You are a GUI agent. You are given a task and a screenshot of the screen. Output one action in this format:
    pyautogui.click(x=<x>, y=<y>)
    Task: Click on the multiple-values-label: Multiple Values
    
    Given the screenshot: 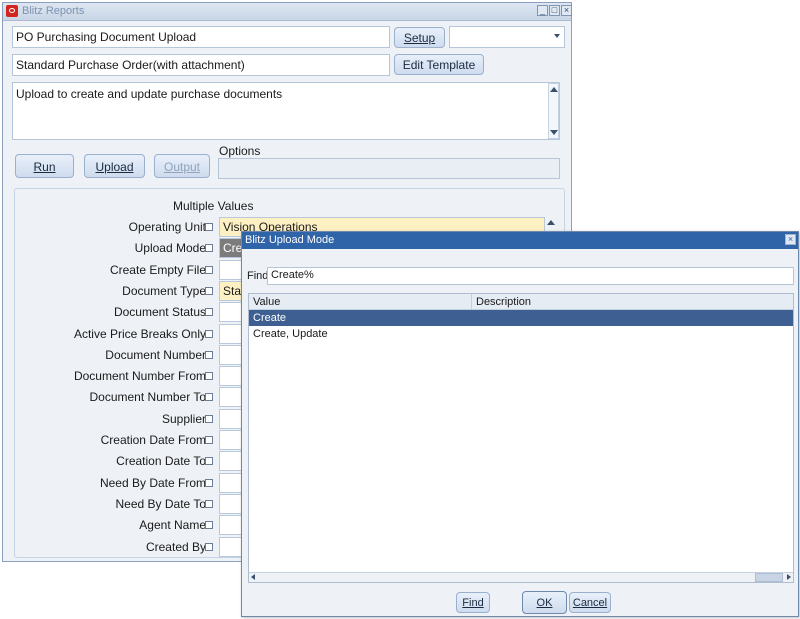 What is the action you would take?
    pyautogui.click(x=213, y=206)
    